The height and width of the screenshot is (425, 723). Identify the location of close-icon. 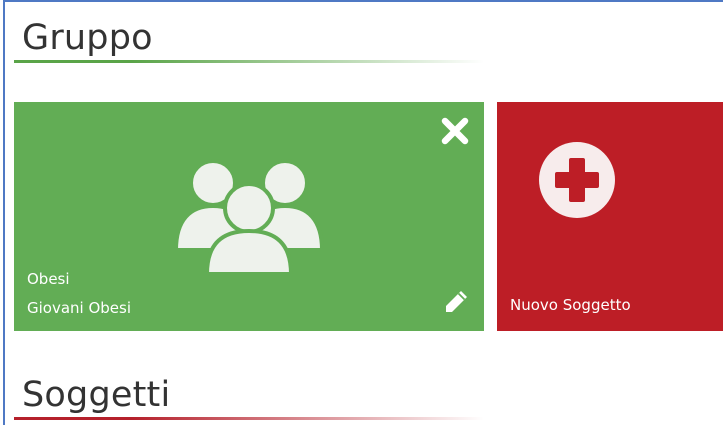
(455, 131).